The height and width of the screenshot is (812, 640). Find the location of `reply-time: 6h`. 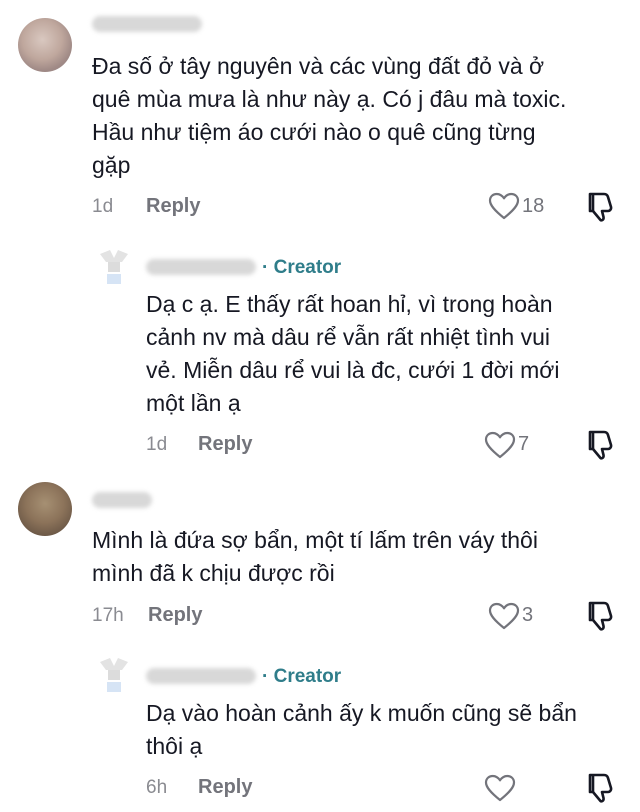

reply-time: 6h is located at coordinates (157, 787).